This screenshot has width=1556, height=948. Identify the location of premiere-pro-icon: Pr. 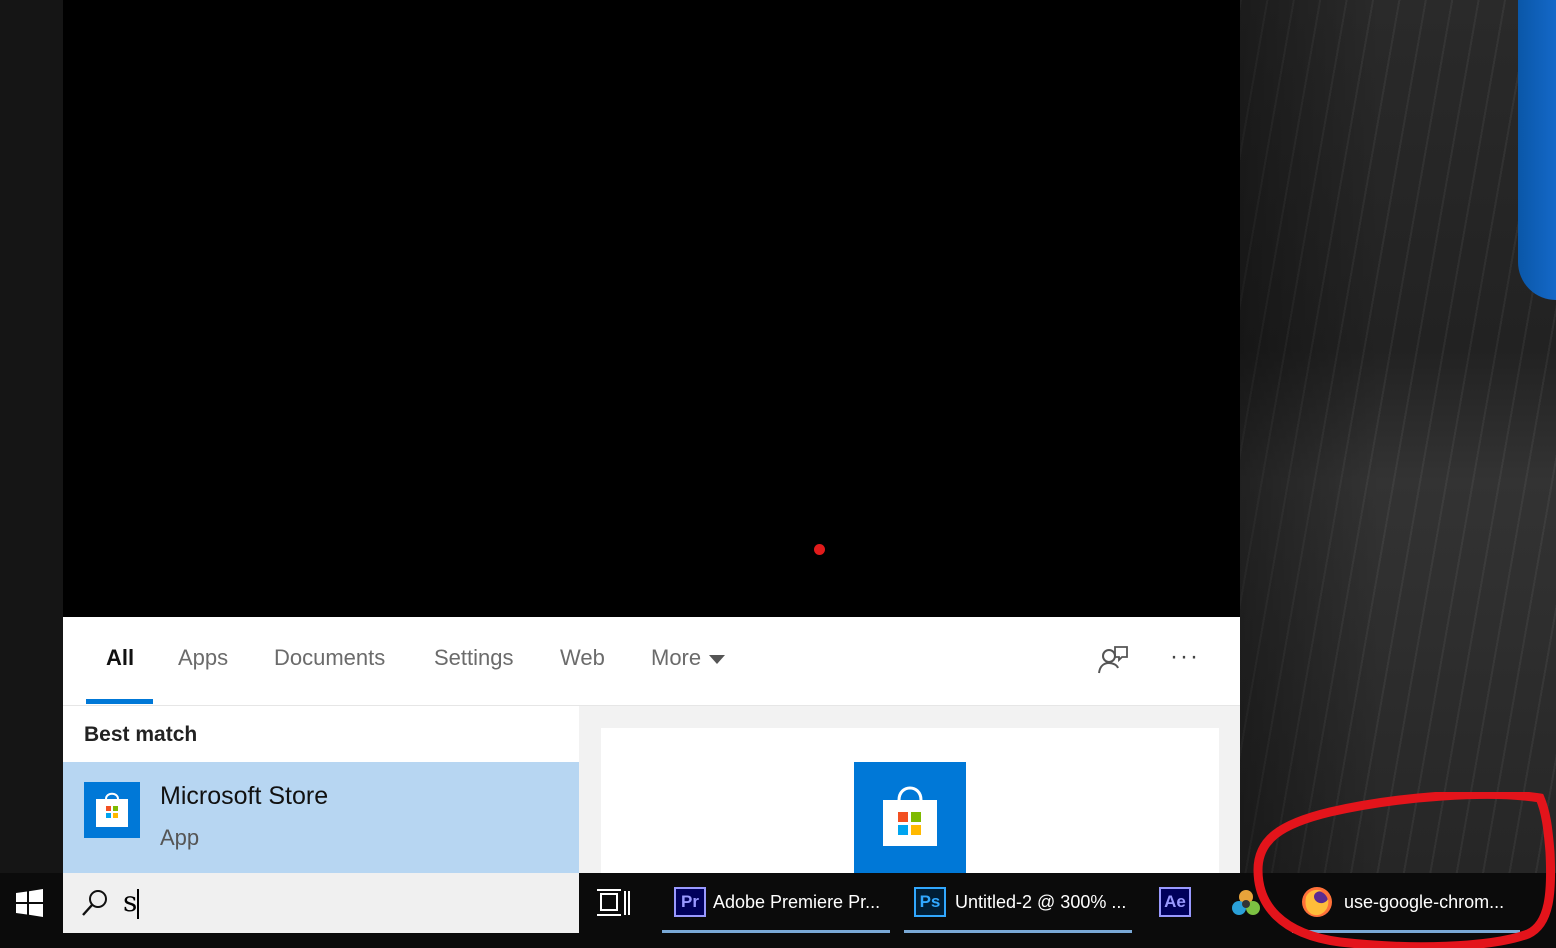
(690, 902).